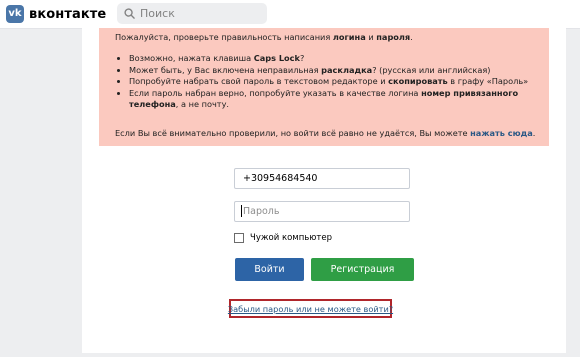 The image size is (580, 357). I want to click on phone-field, so click(322, 178).